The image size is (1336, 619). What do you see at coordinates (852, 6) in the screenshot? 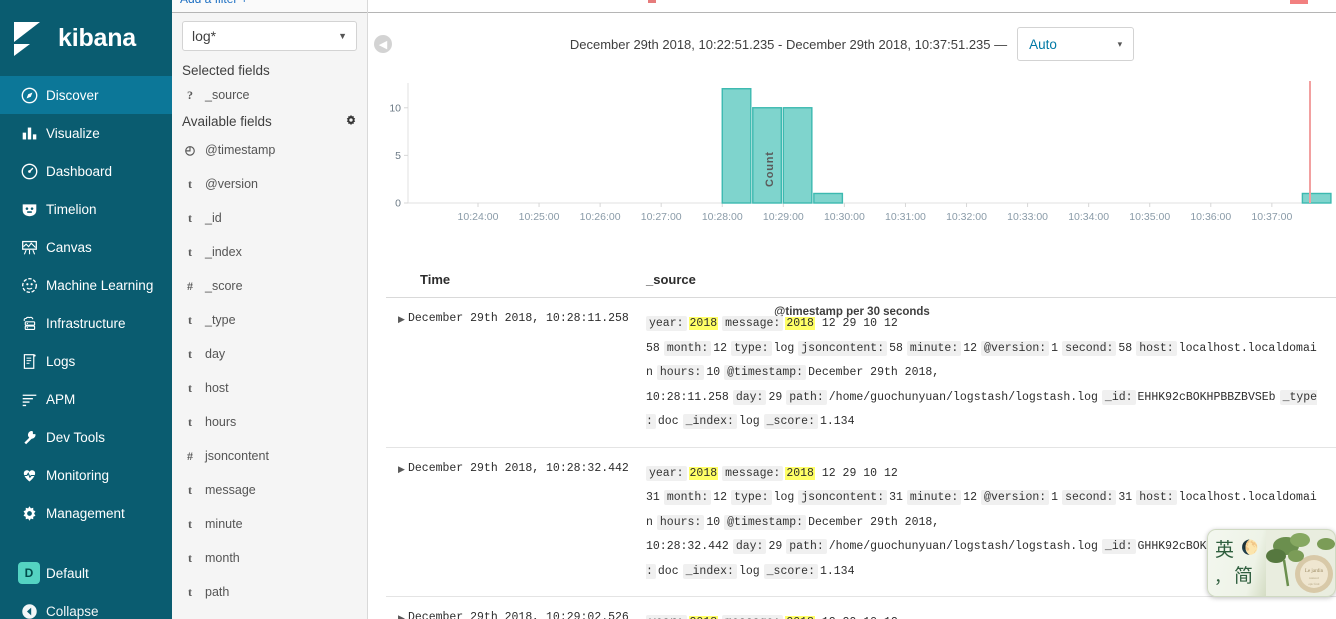
I see `main-top-strip` at bounding box center [852, 6].